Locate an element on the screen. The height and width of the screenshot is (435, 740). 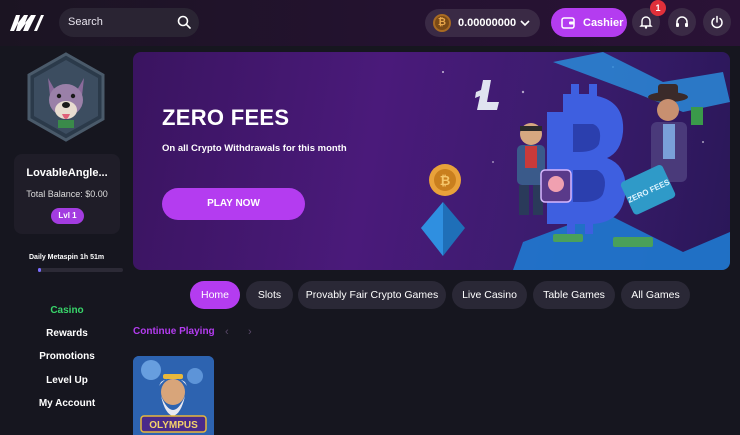
banner-title: ZERO FEES is located at coordinates (226, 117).